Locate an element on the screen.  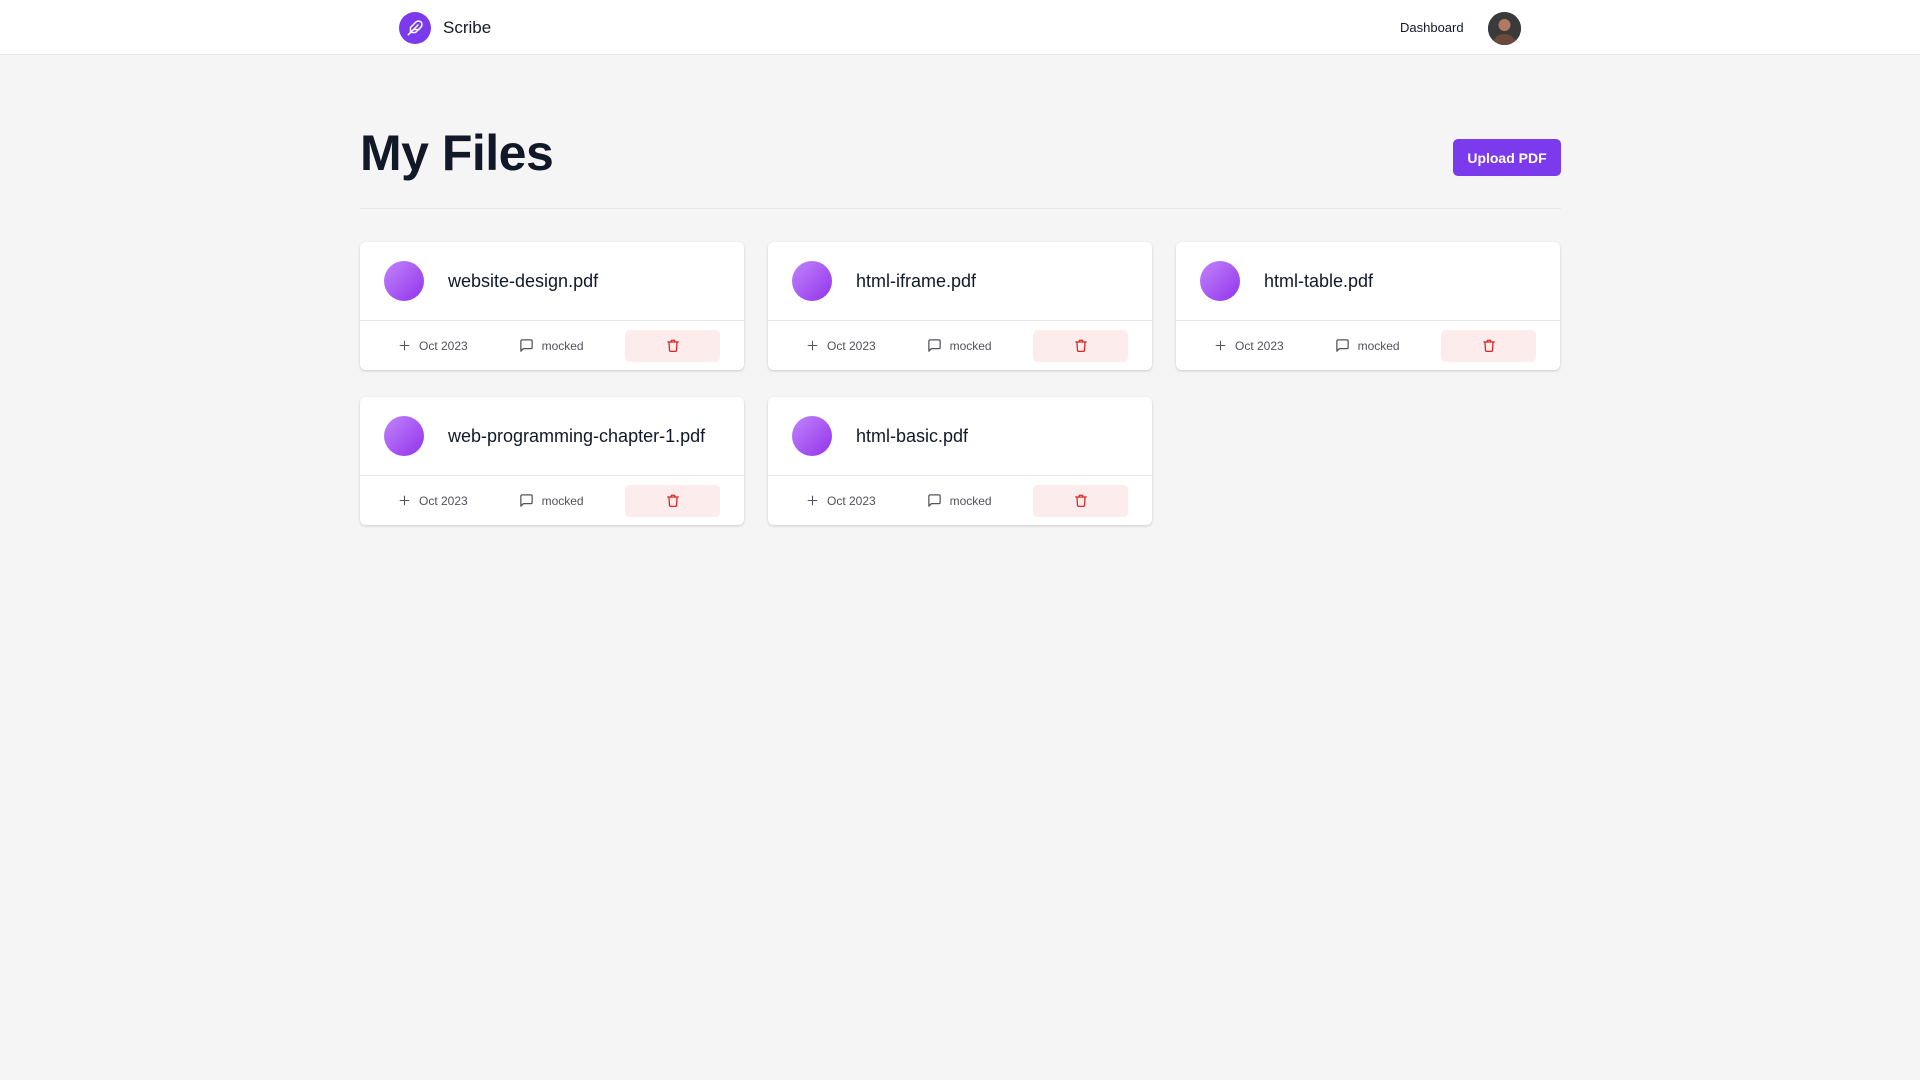
app-name: Scribe is located at coordinates (467, 27).